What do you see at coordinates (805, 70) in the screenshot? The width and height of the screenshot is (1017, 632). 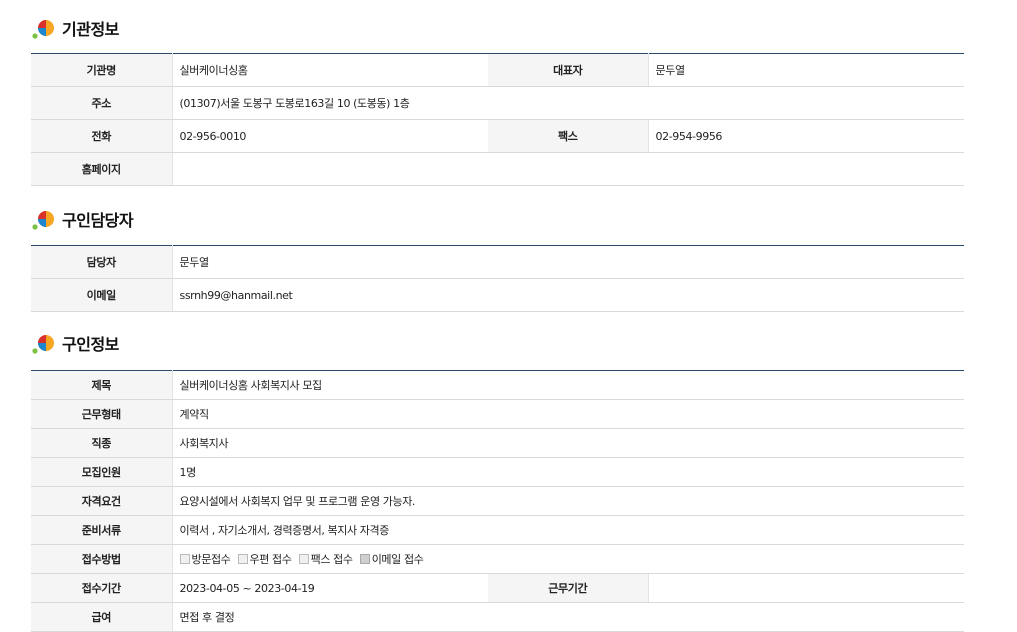 I see `org-rep-value: 문두열` at bounding box center [805, 70].